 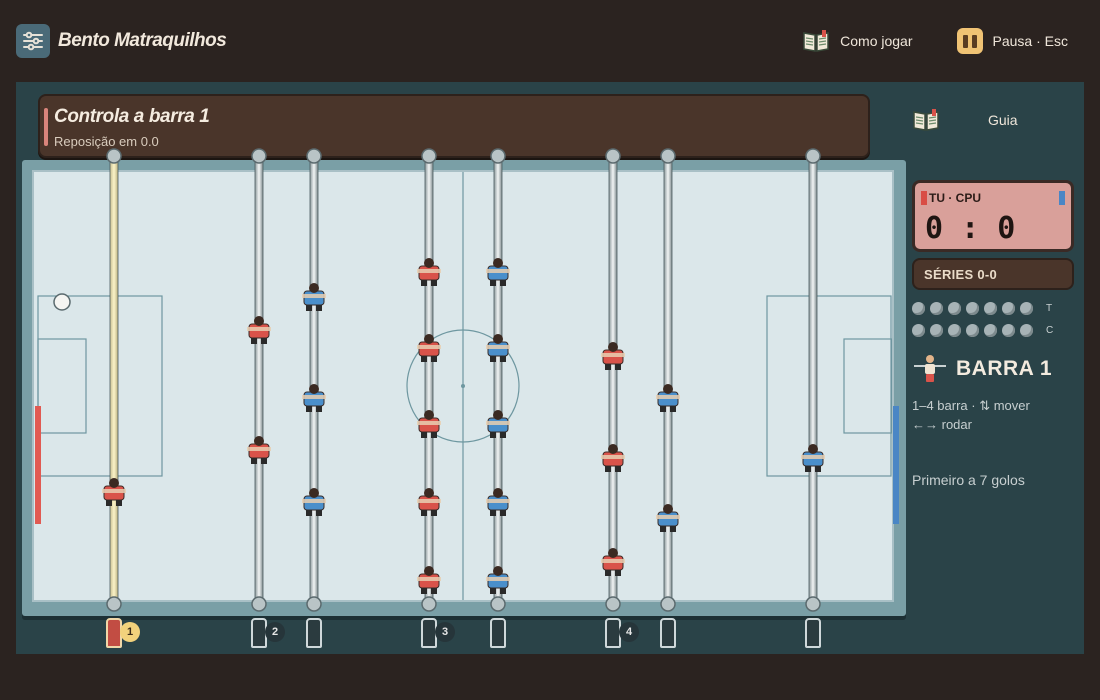 I want to click on rod-number-badge: 1, so click(x=130, y=632).